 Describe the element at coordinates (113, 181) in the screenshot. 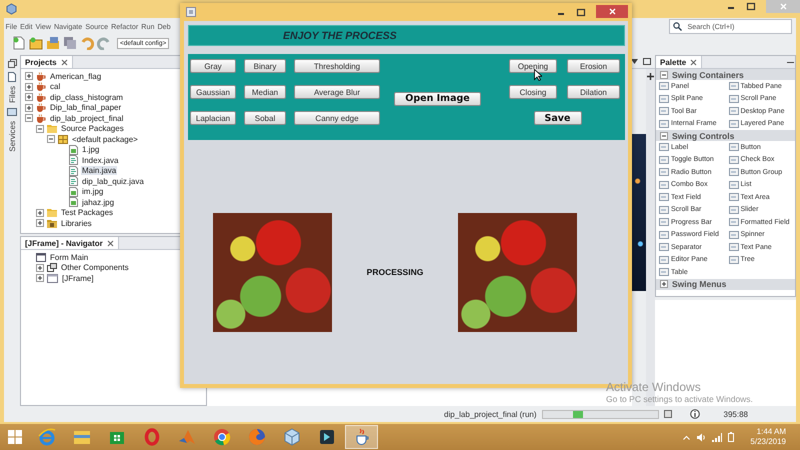

I see `outline-entry: dip_lab_quiz.java` at that location.